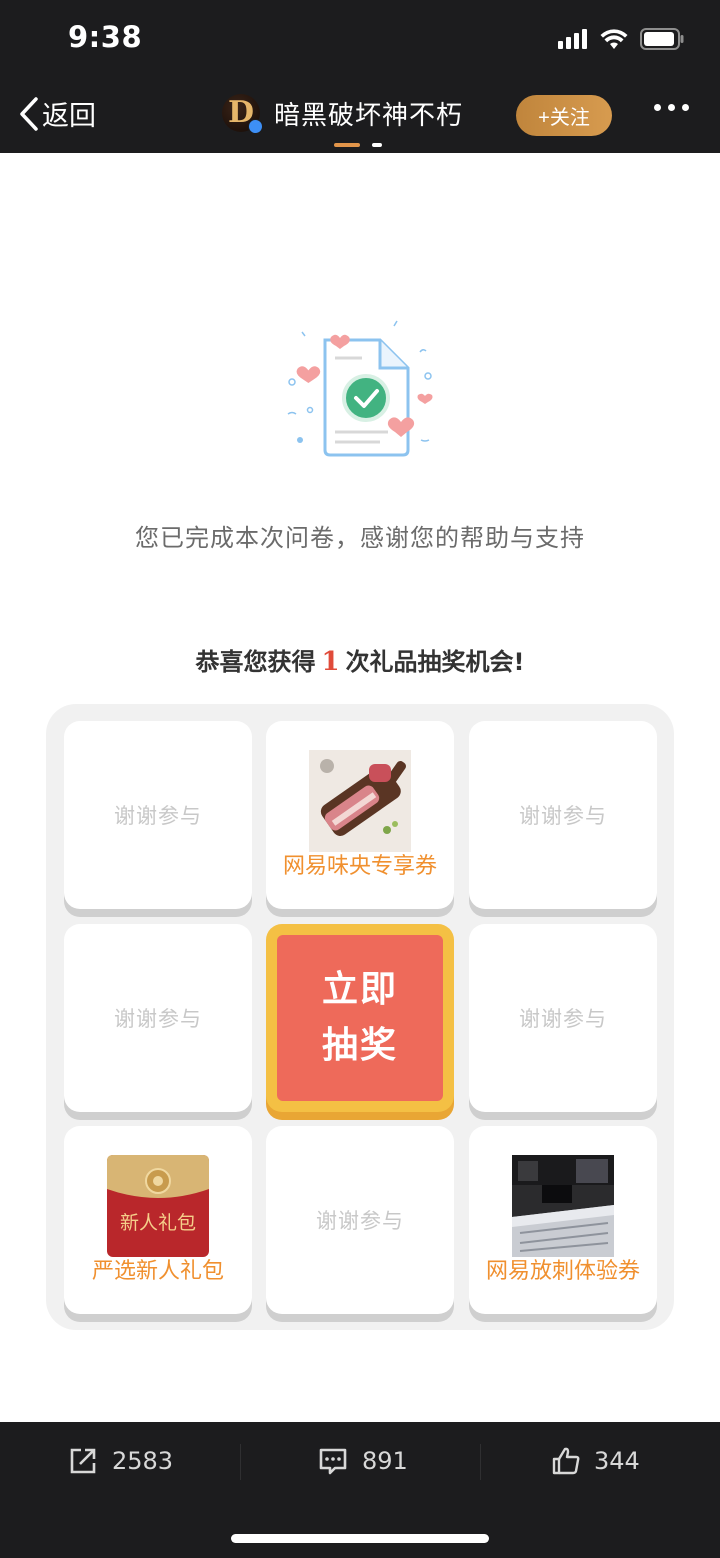 The width and height of the screenshot is (720, 1558). What do you see at coordinates (242, 114) in the screenshot?
I see `avatar: D` at bounding box center [242, 114].